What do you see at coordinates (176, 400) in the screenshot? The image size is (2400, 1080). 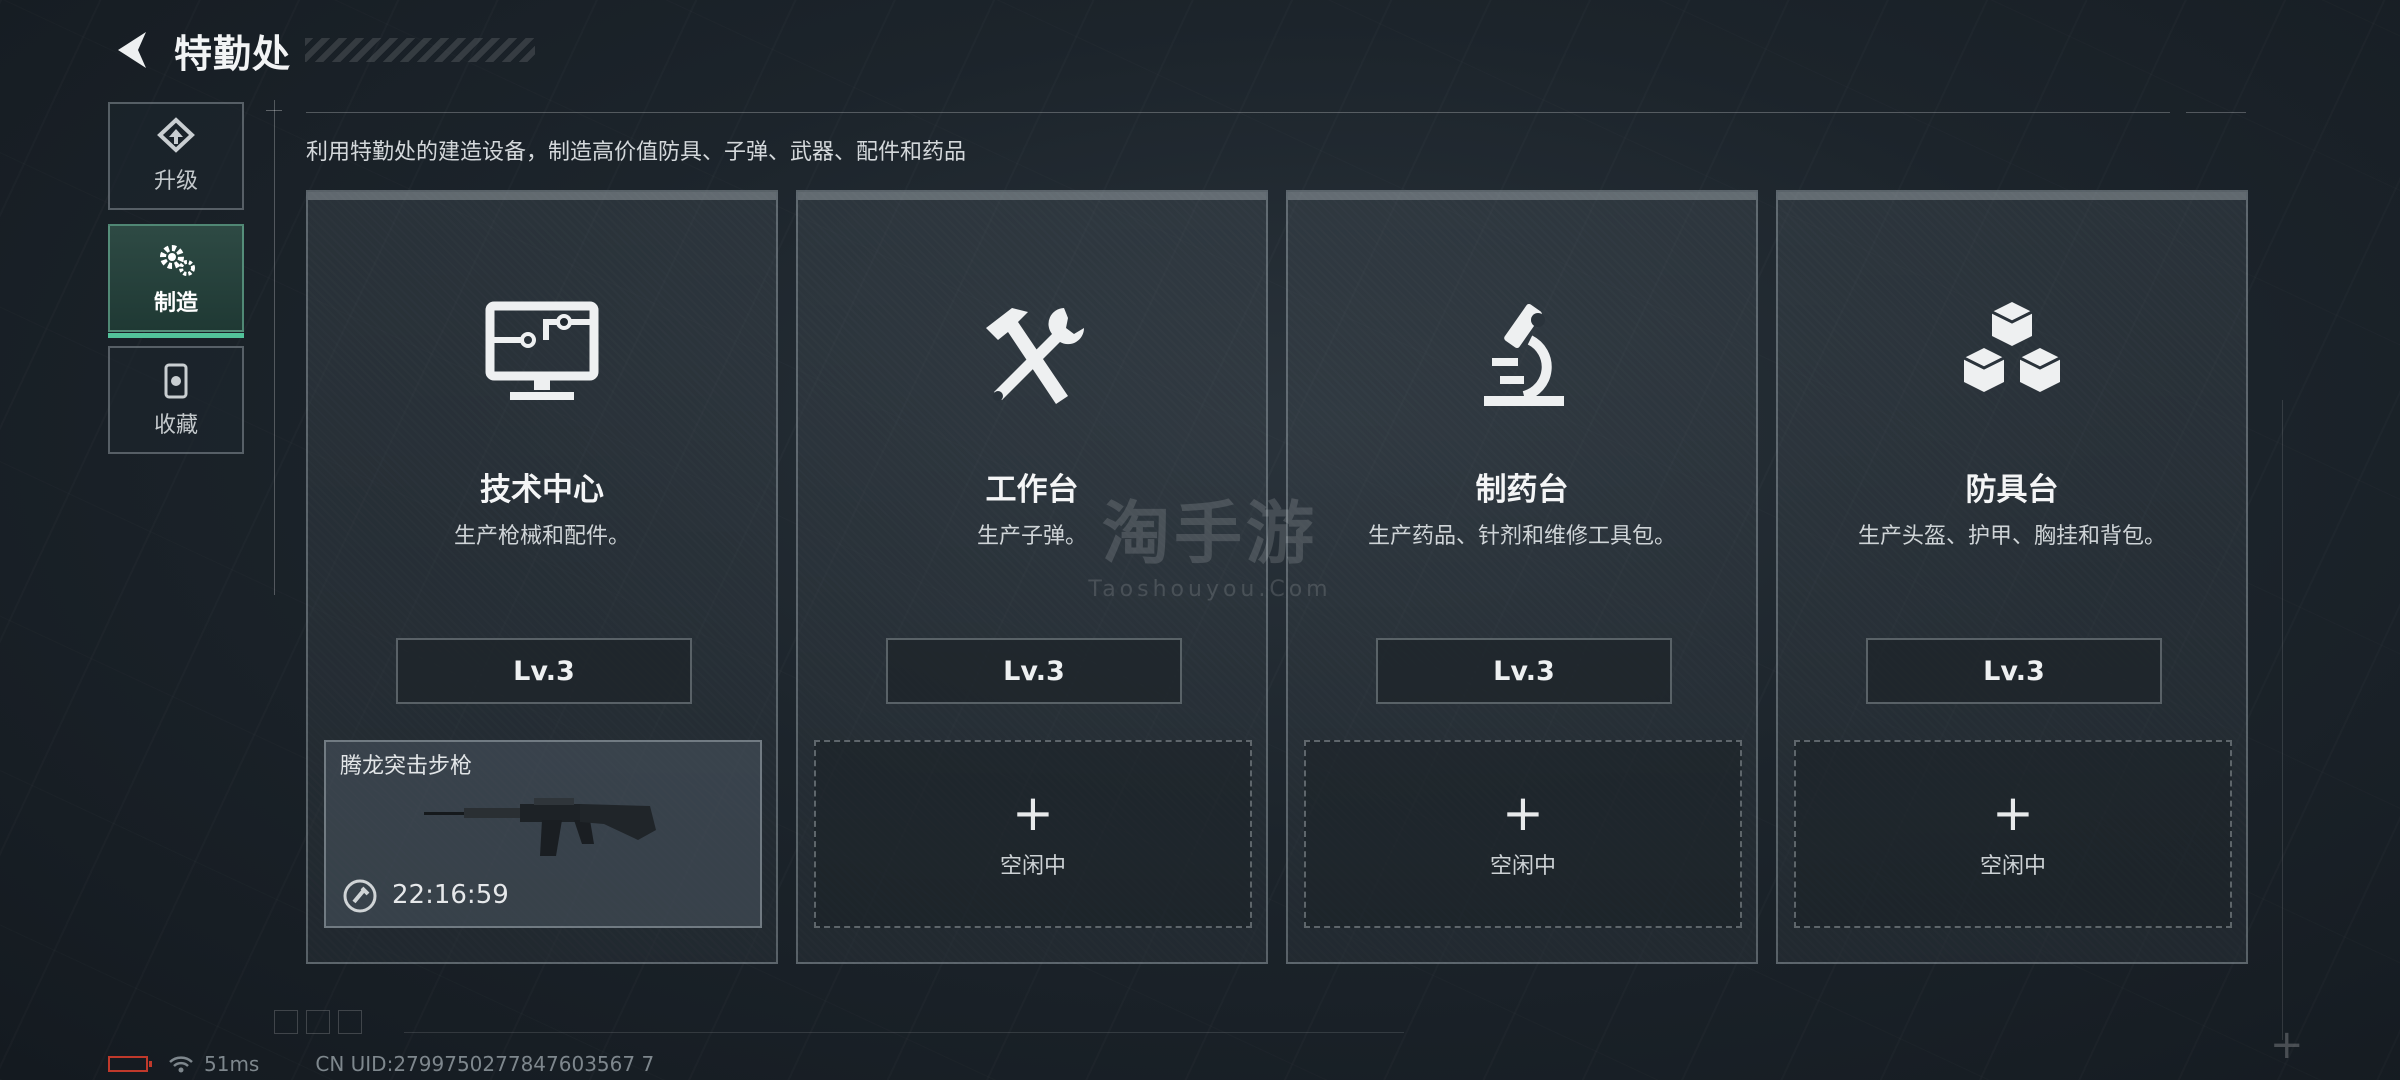 I see `nav-item-collection: 收藏` at bounding box center [176, 400].